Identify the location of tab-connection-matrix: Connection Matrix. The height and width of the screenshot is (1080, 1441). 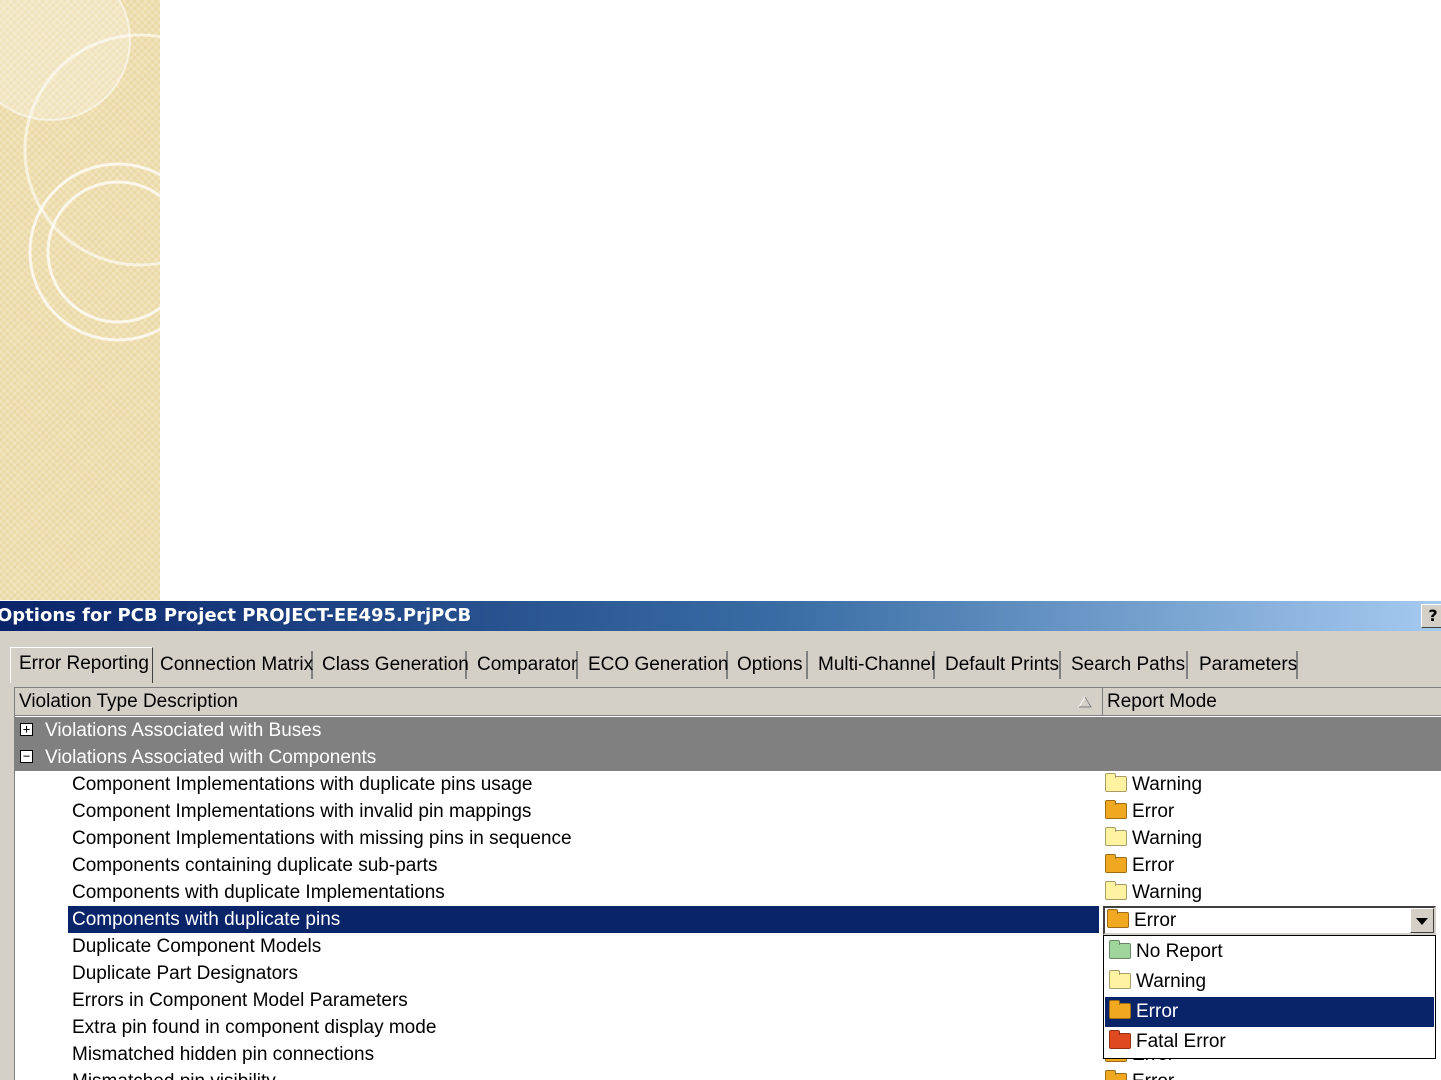
(234, 665).